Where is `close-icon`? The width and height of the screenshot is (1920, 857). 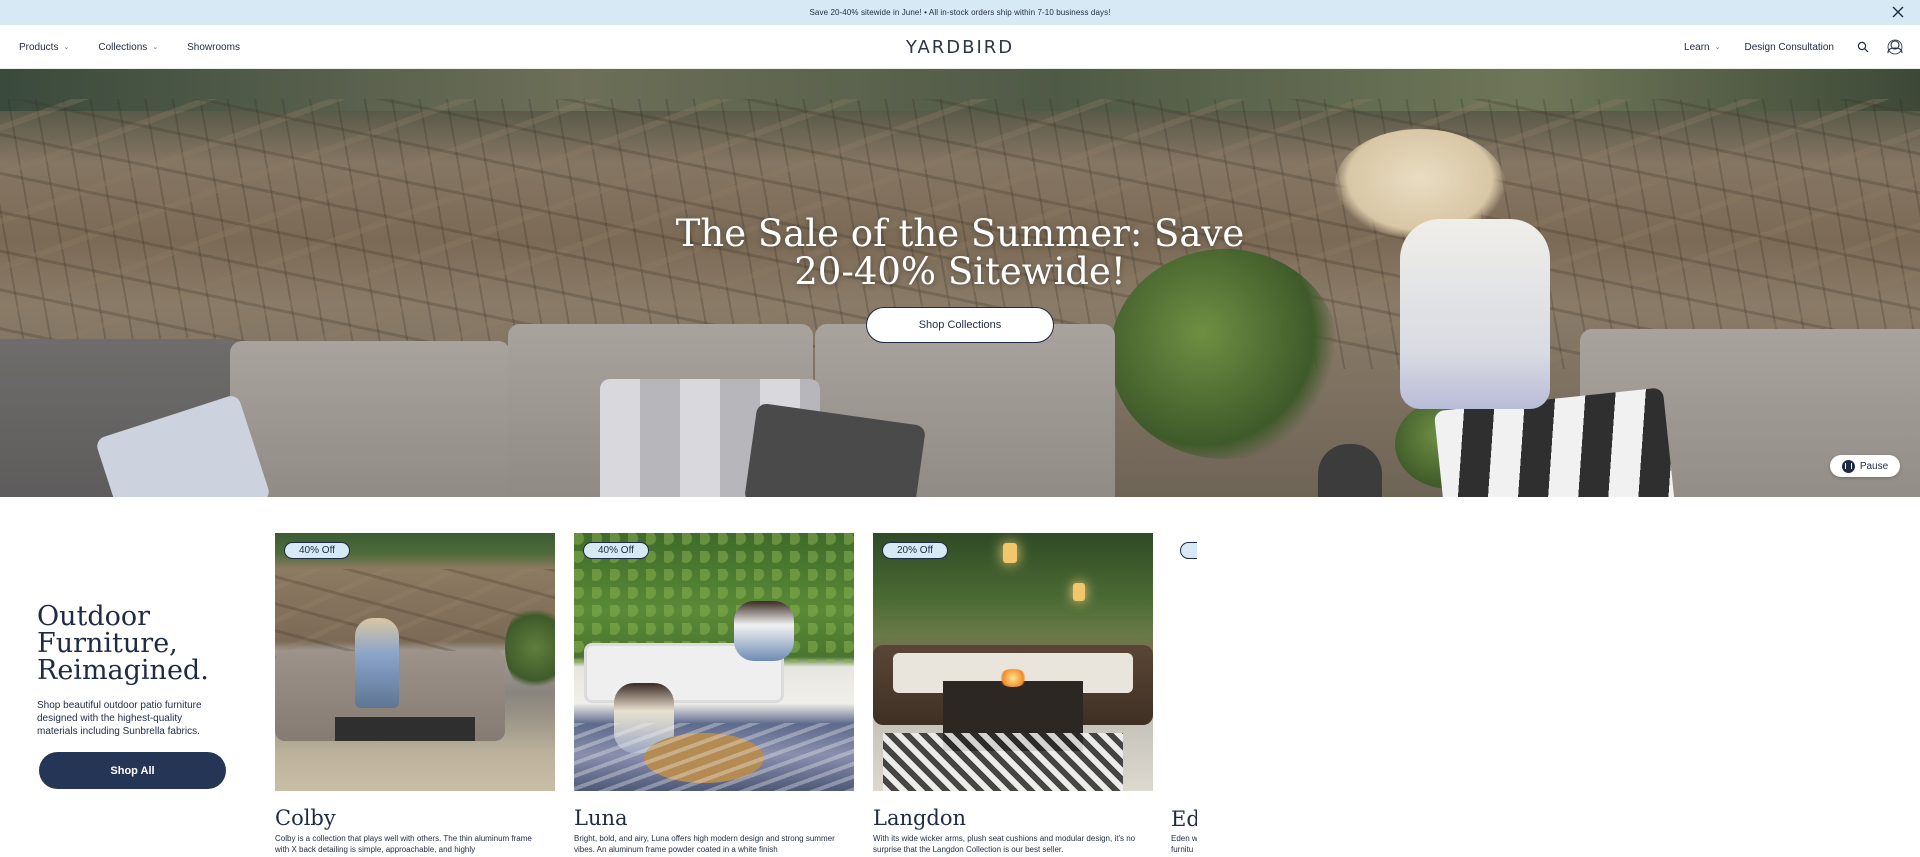
close-icon is located at coordinates (1898, 12).